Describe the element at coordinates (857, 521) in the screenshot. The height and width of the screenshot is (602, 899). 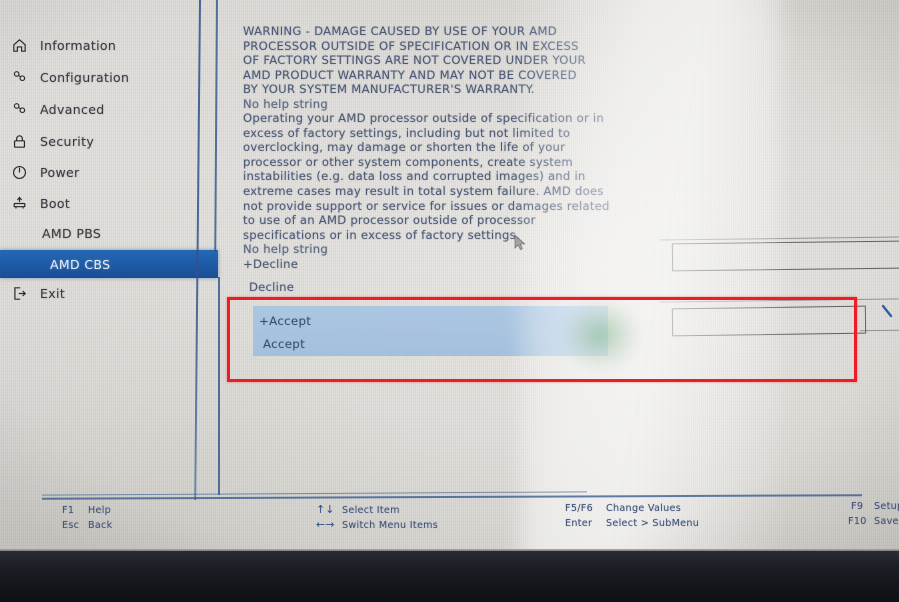
I see `shortcut-key-f10: F10` at that location.